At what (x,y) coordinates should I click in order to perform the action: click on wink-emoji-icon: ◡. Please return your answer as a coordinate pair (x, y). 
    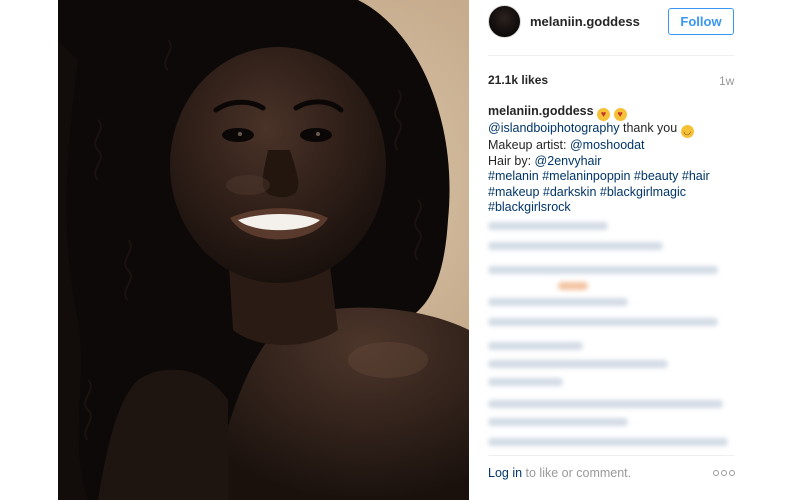
    Looking at the image, I should click on (687, 131).